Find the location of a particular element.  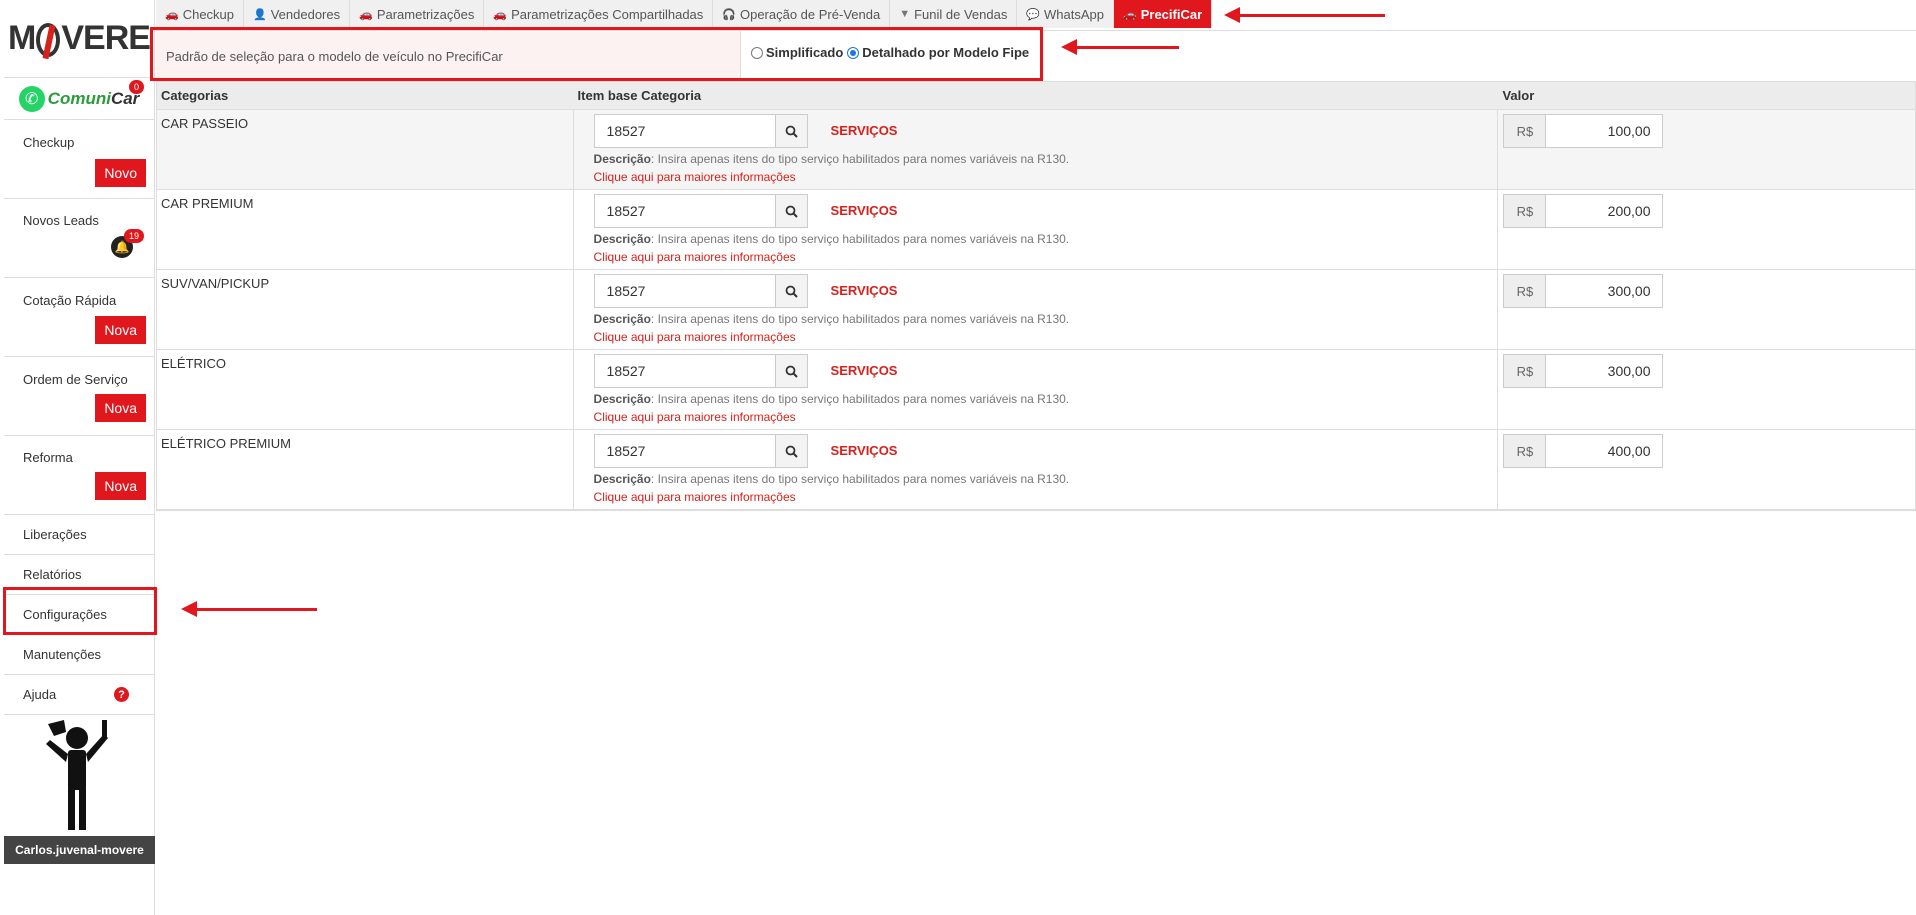

sidebar-item-manutencoes: Manutenções is located at coordinates (79, 655).